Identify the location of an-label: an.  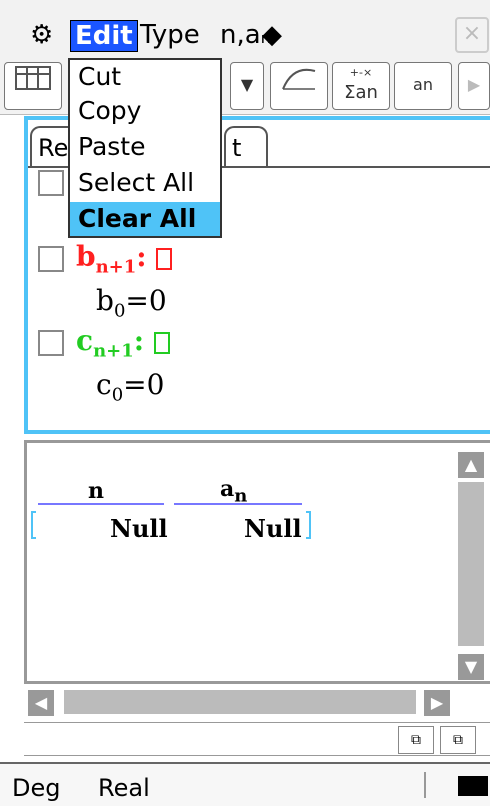
(423, 84).